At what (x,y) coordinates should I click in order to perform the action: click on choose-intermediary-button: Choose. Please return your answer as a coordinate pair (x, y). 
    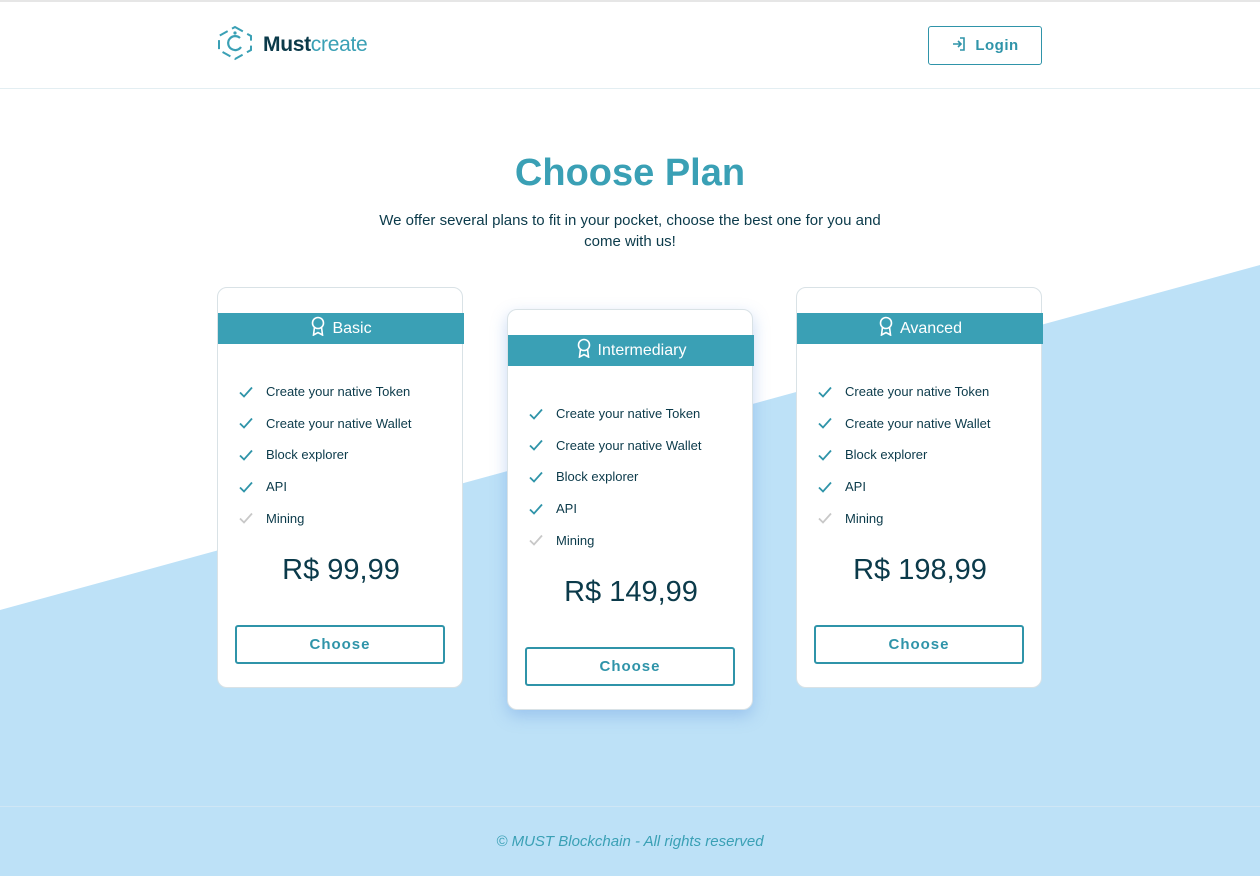
    Looking at the image, I should click on (630, 666).